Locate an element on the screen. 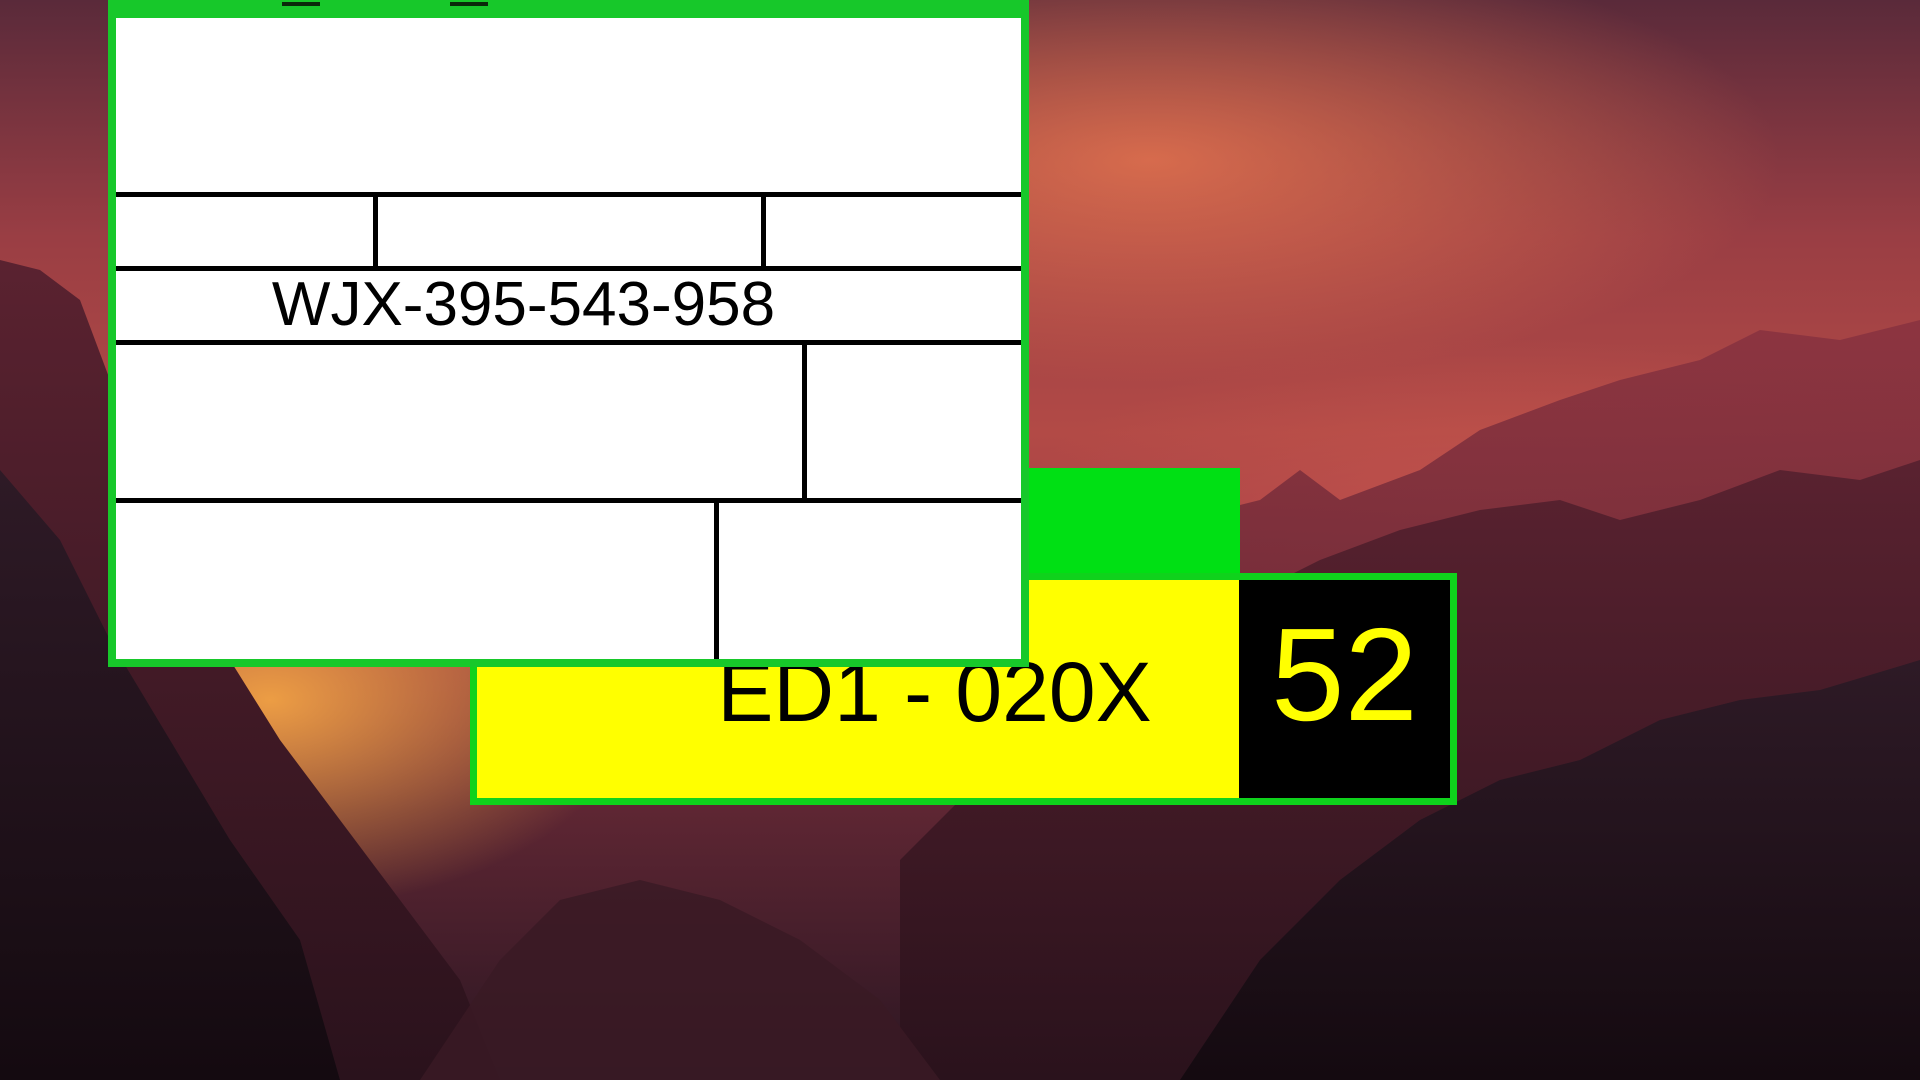  plate-number-box: 52 is located at coordinates (1344, 689).